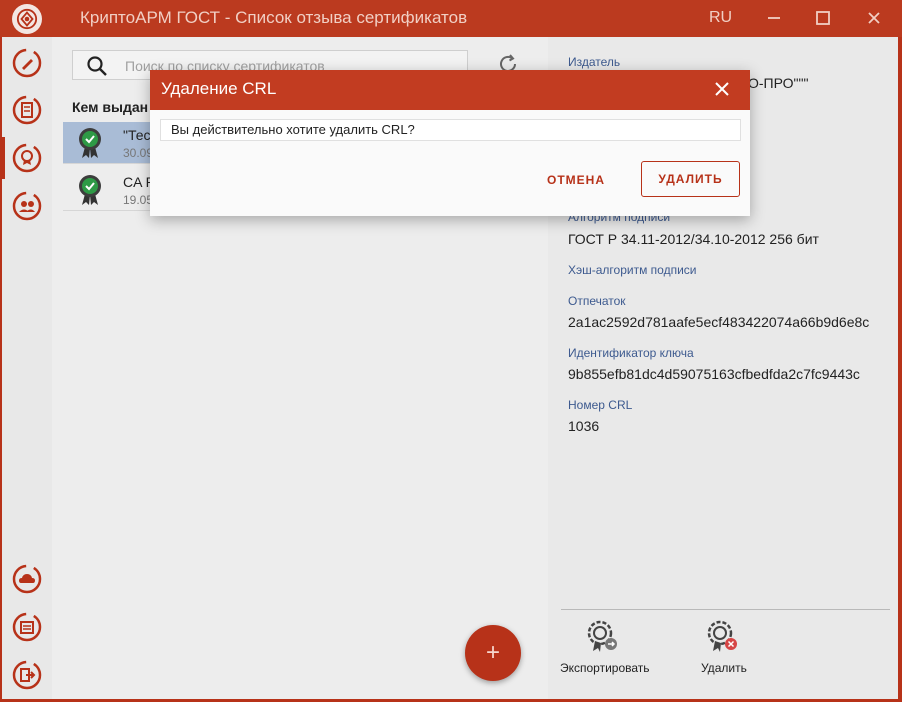 Image resolution: width=902 pixels, height=702 pixels. Describe the element at coordinates (27, 63) in the screenshot. I see `sign-icon` at that location.